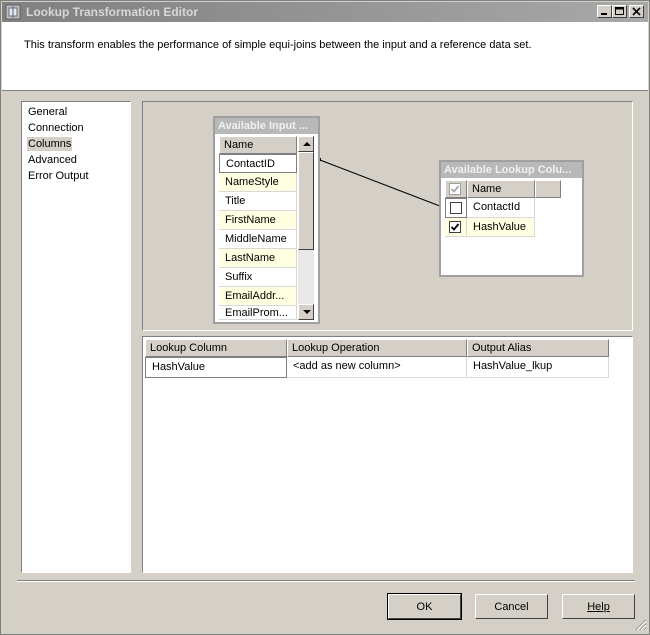  I want to click on nav-item-columns: Columns, so click(50, 144).